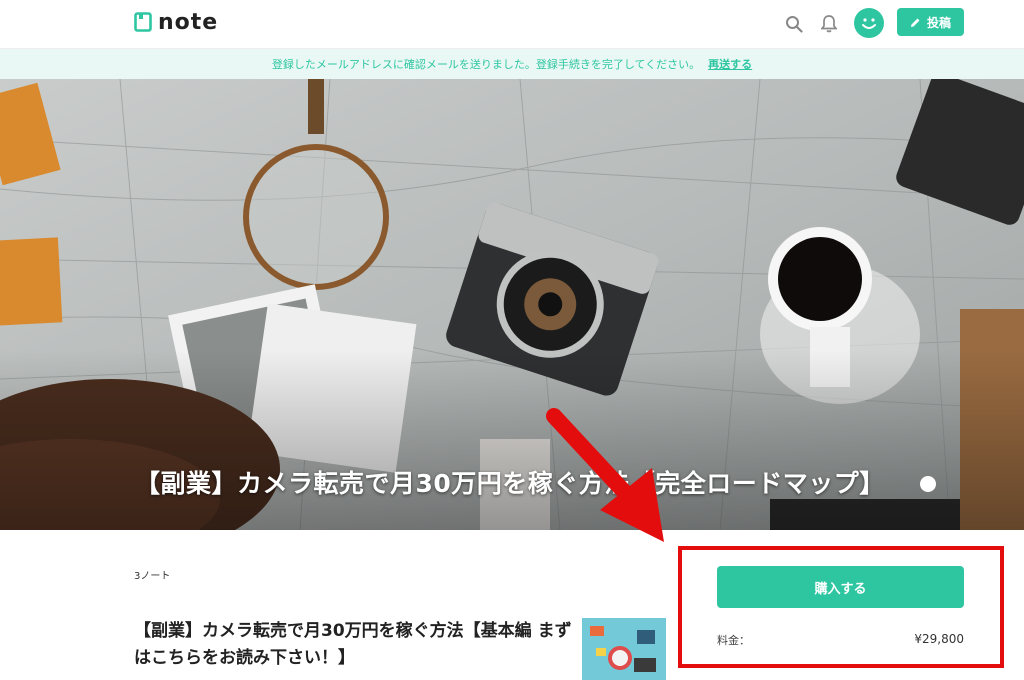 Image resolution: width=1024 pixels, height=680 pixels. Describe the element at coordinates (915, 22) in the screenshot. I see `pencil-icon` at that location.